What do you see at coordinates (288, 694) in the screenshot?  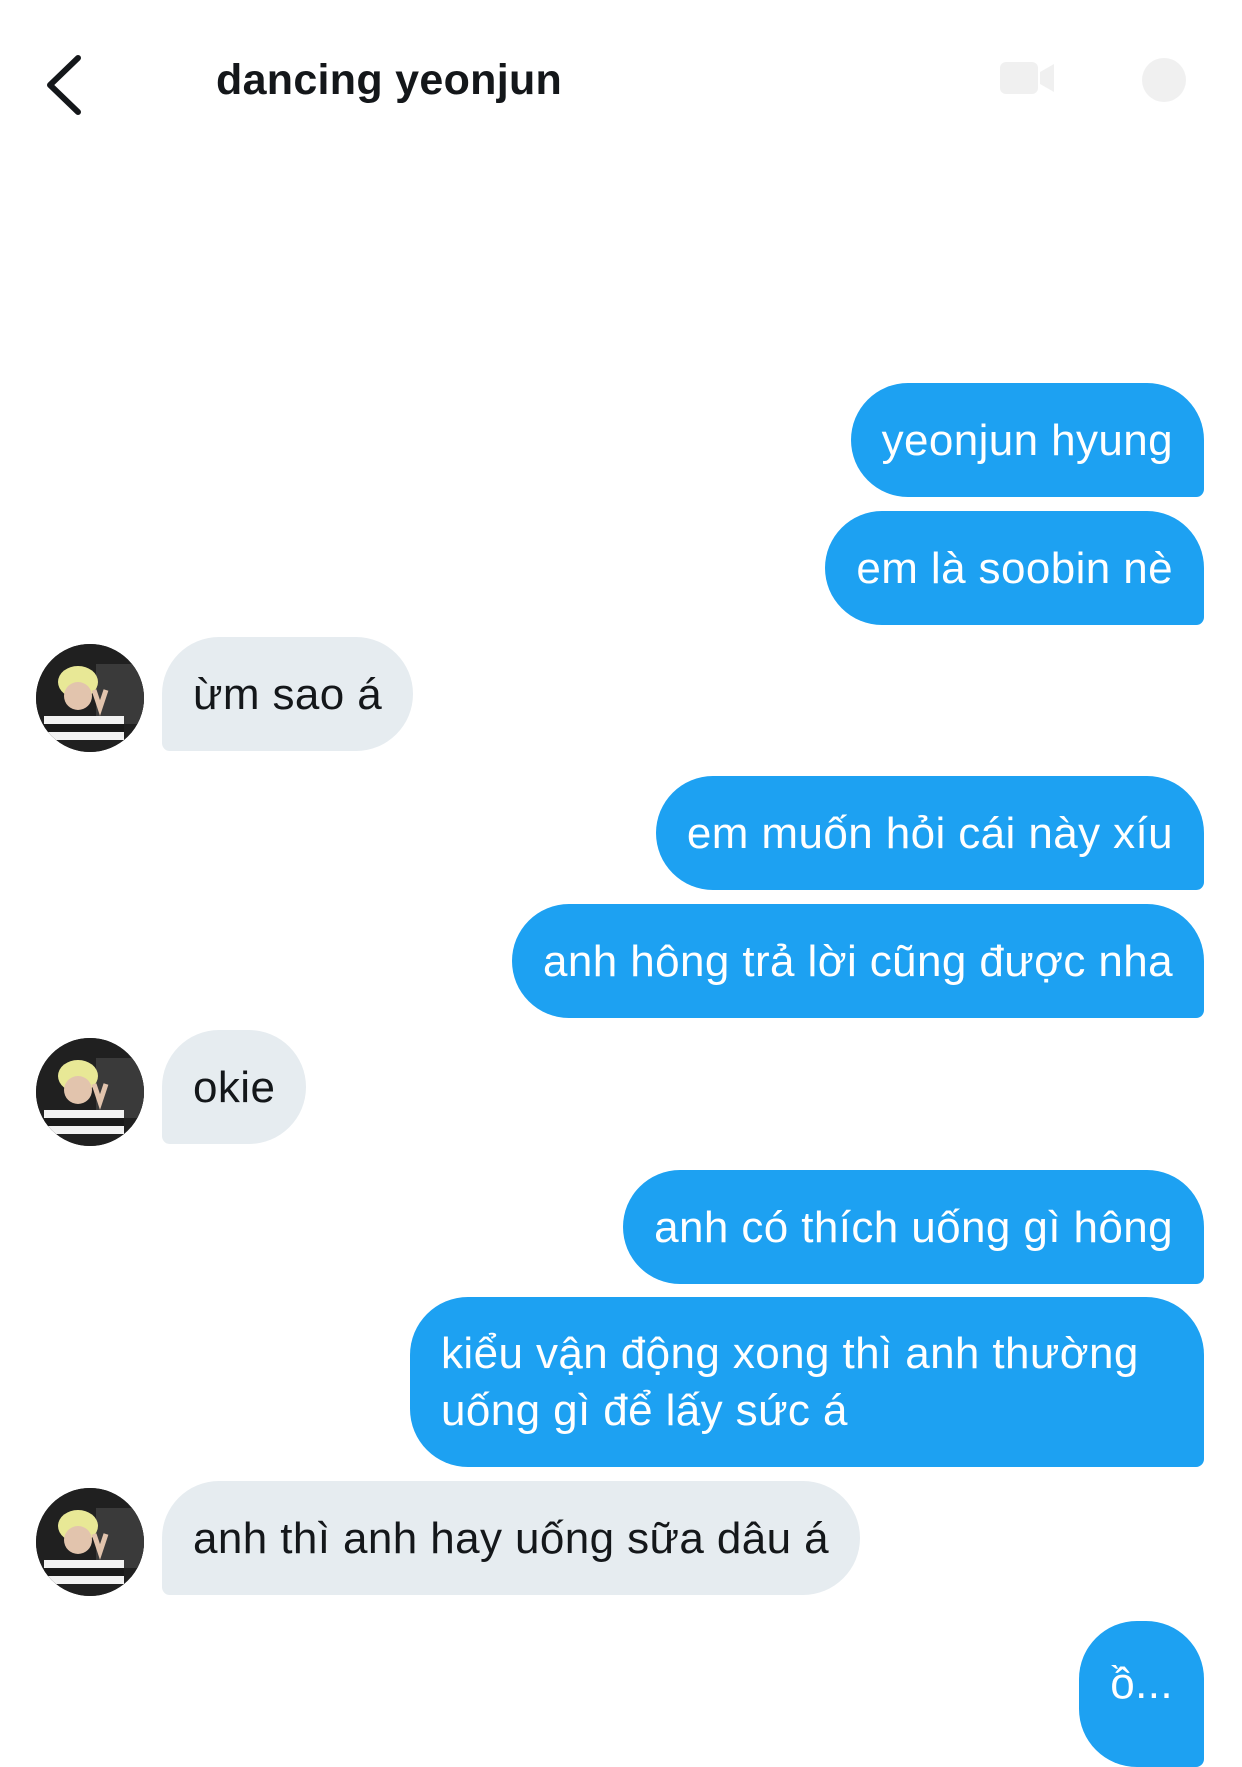 I see `message-incoming: ừm sao á` at bounding box center [288, 694].